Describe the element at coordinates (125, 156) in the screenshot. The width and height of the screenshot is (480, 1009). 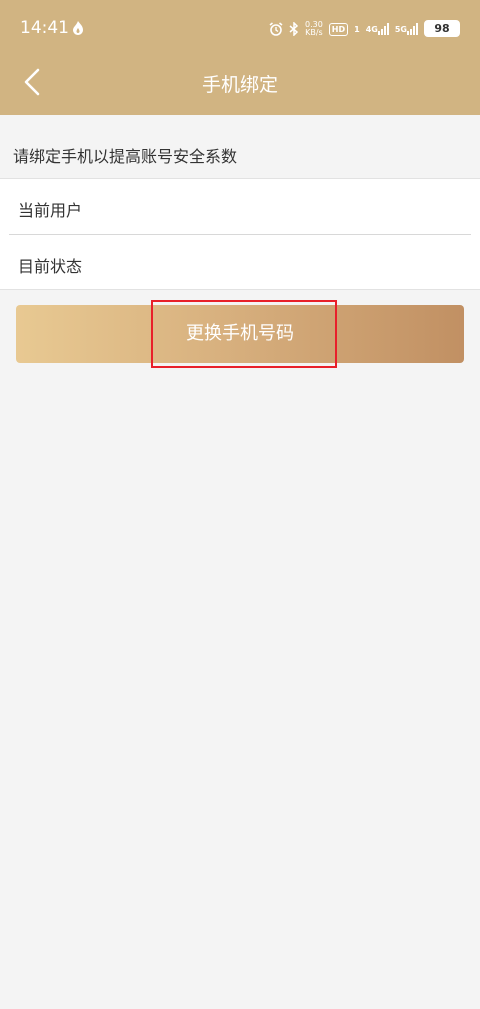
I see `bind-hint-text: 请绑定手机以提高账号安全系数` at that location.